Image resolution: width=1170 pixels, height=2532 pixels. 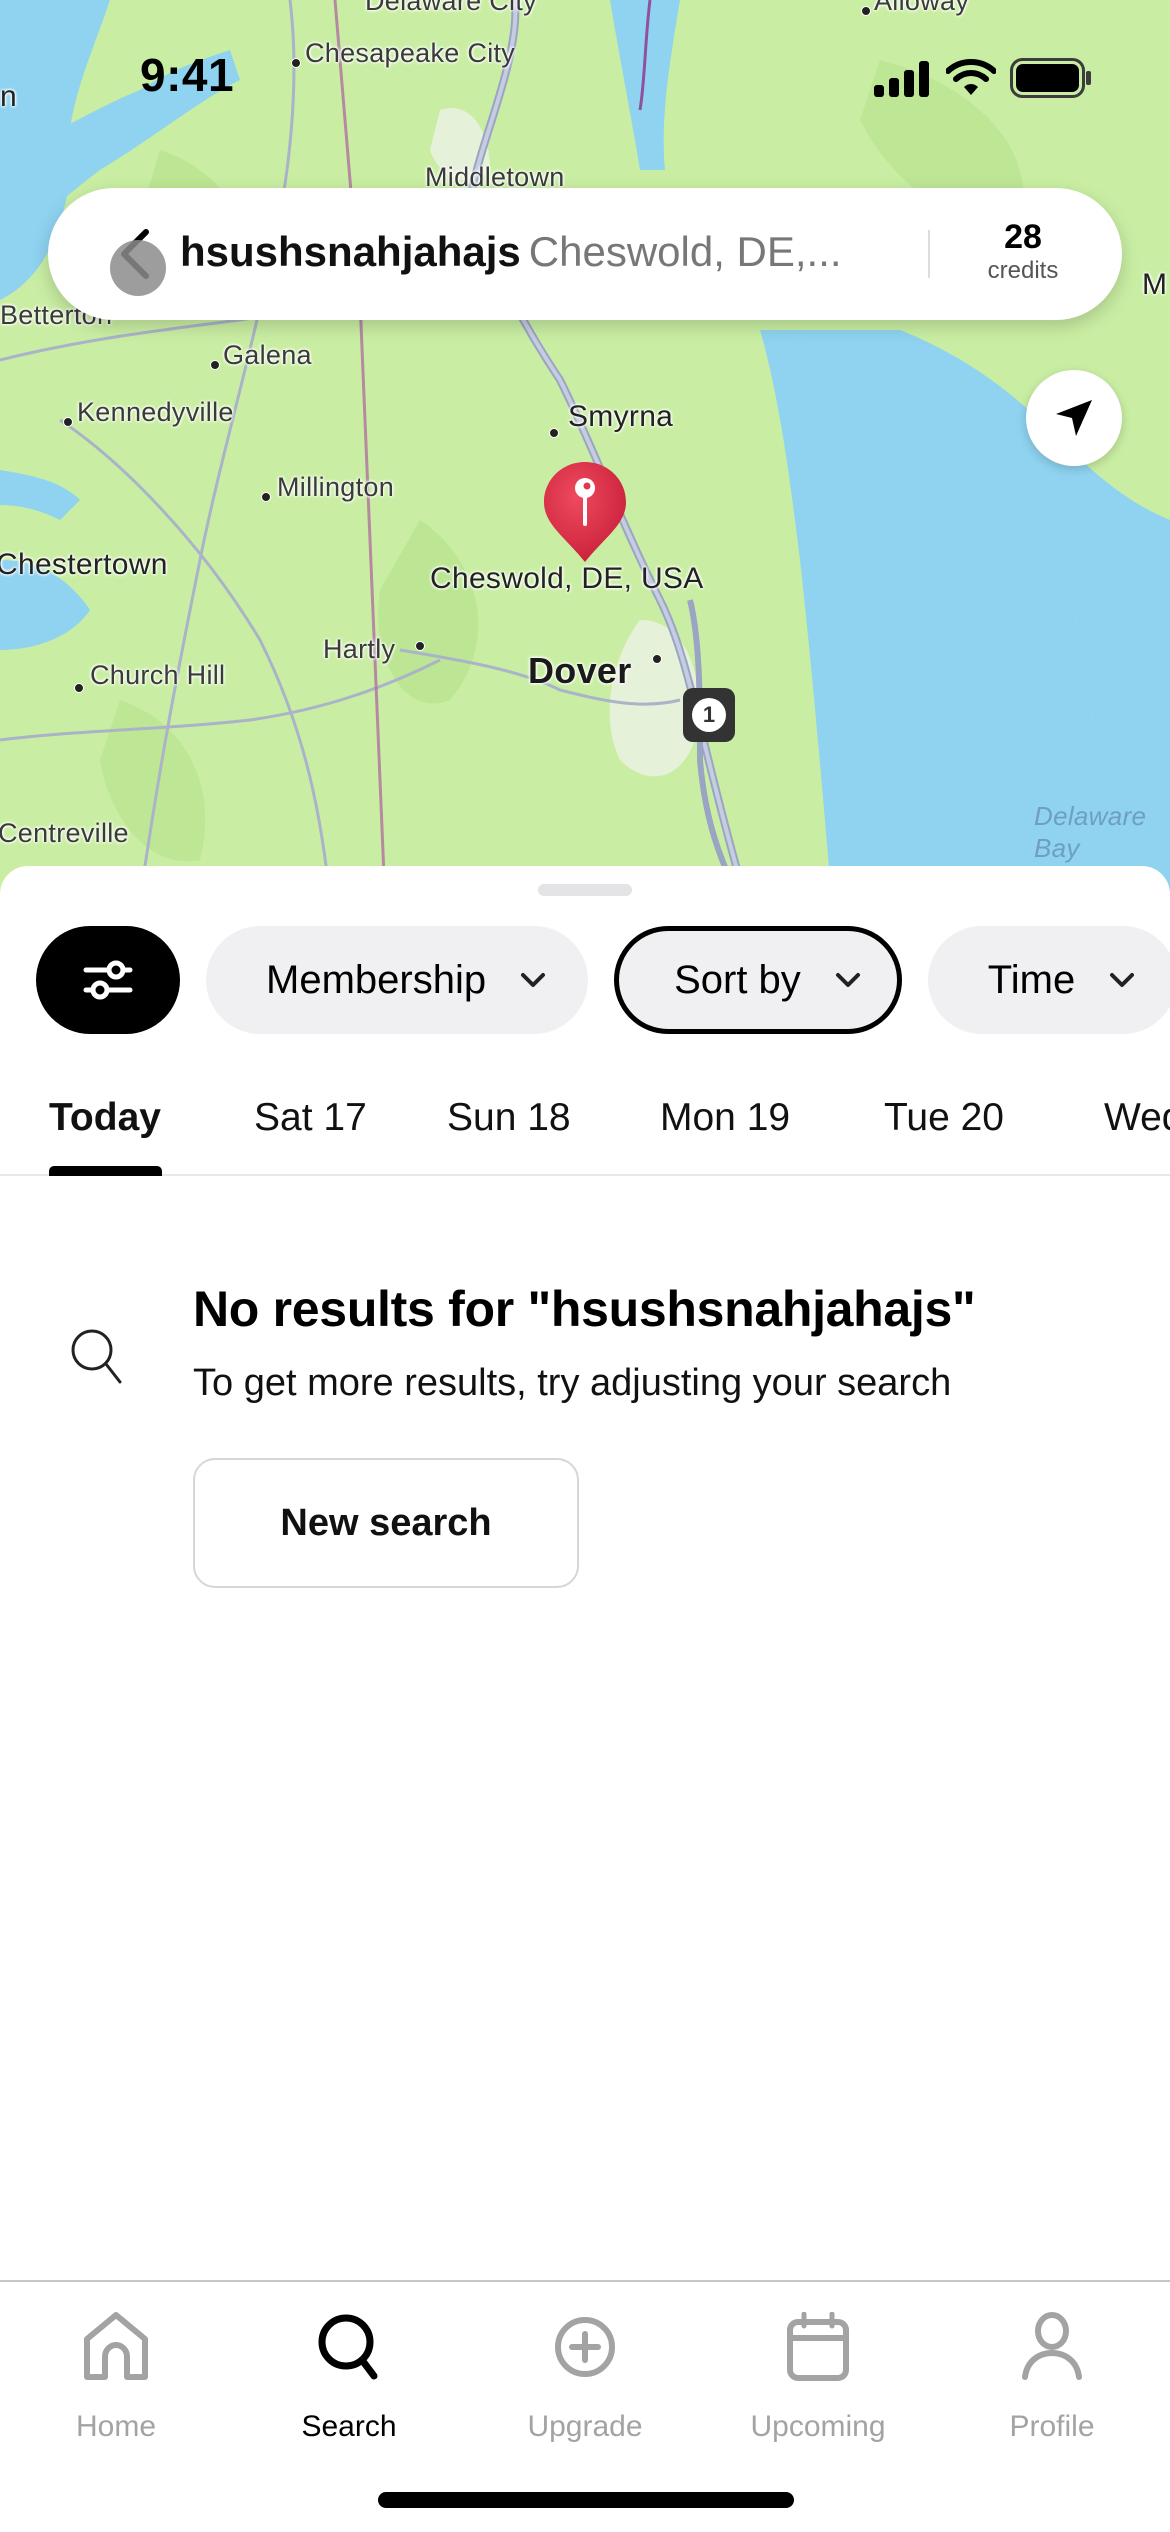 I want to click on tab-label: Search, so click(x=349, y=2426).